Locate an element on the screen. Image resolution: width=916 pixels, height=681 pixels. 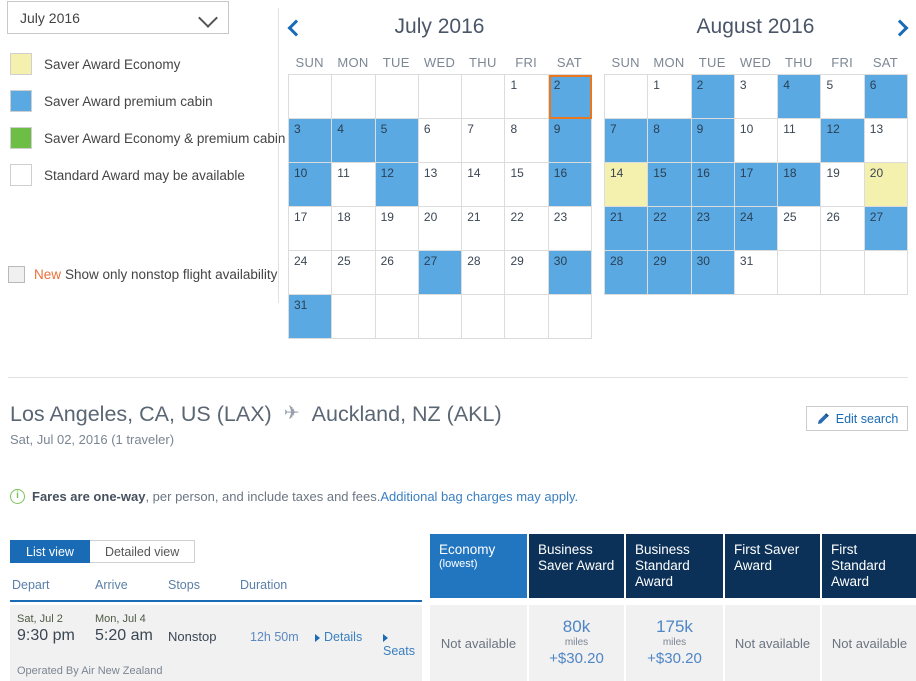
edit-search-button: Edit search is located at coordinates (857, 418).